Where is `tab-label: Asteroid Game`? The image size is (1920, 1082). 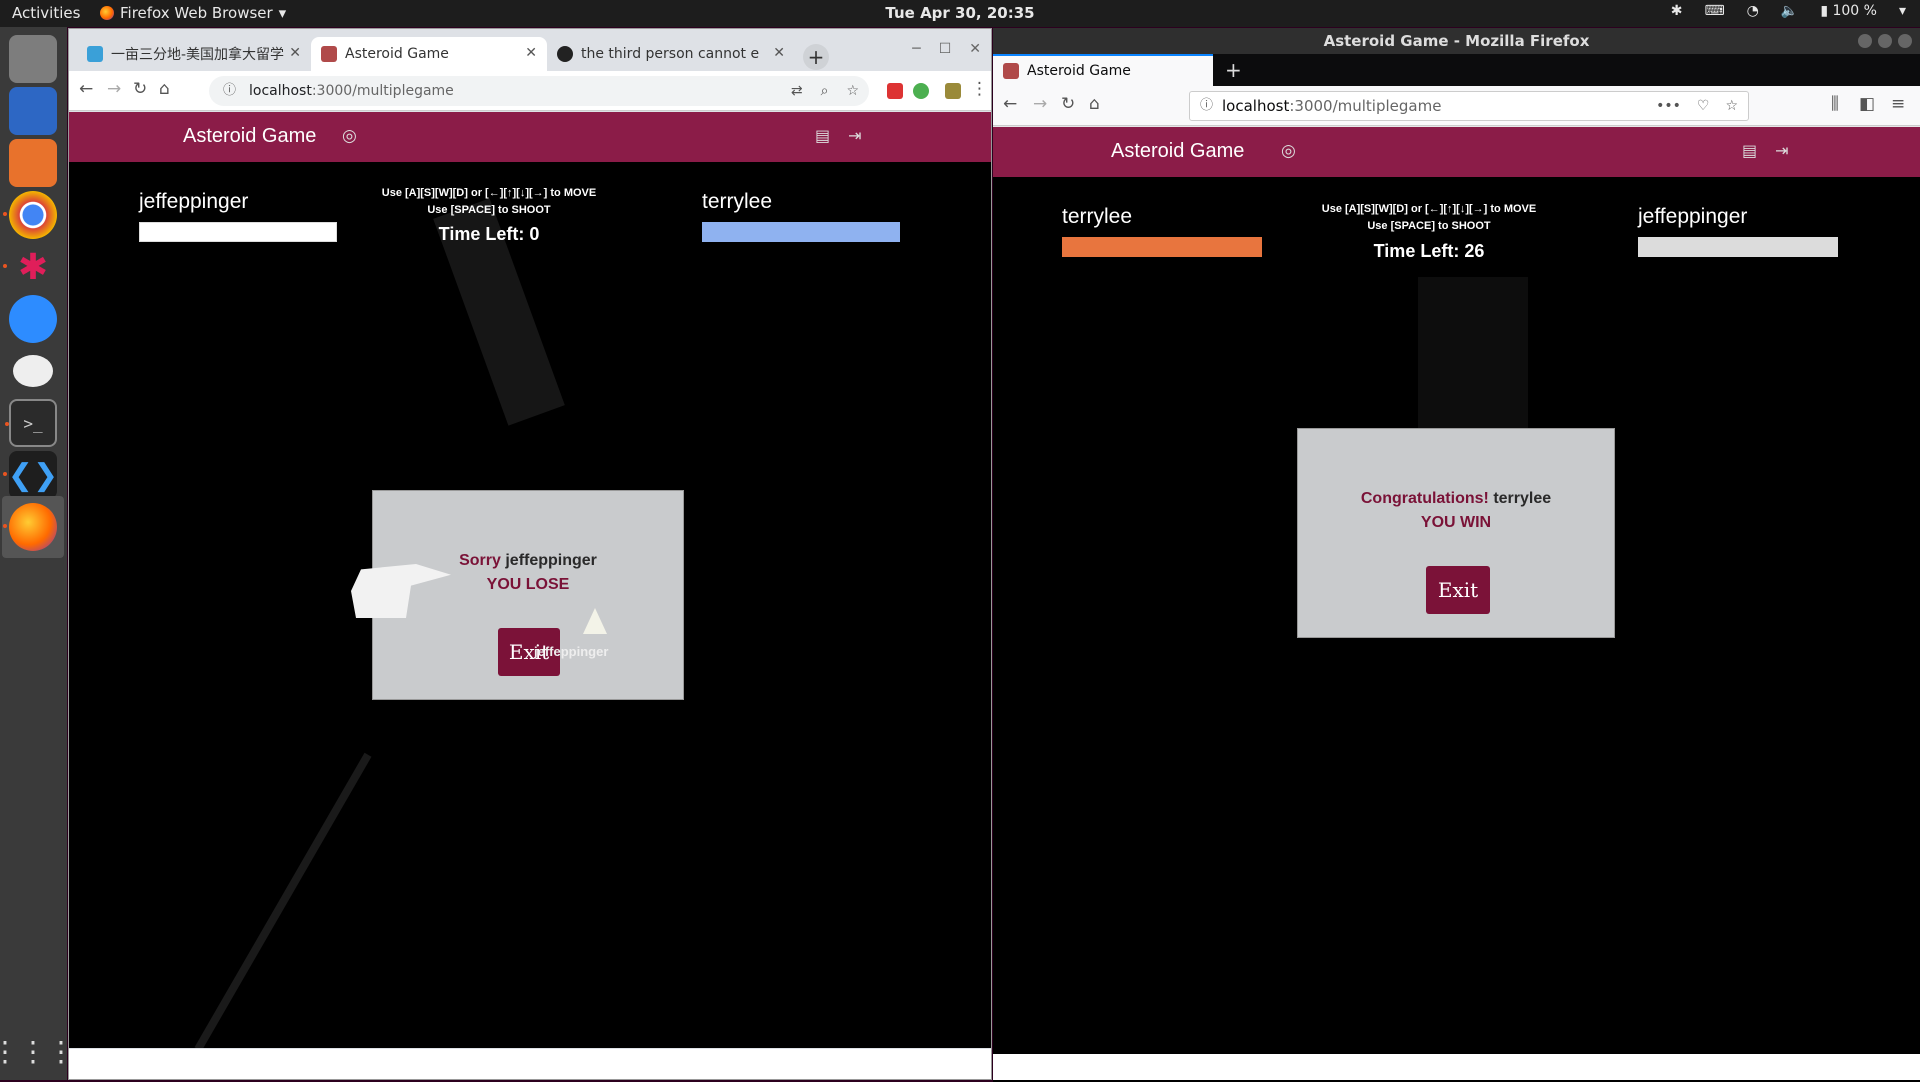 tab-label: Asteroid Game is located at coordinates (397, 54).